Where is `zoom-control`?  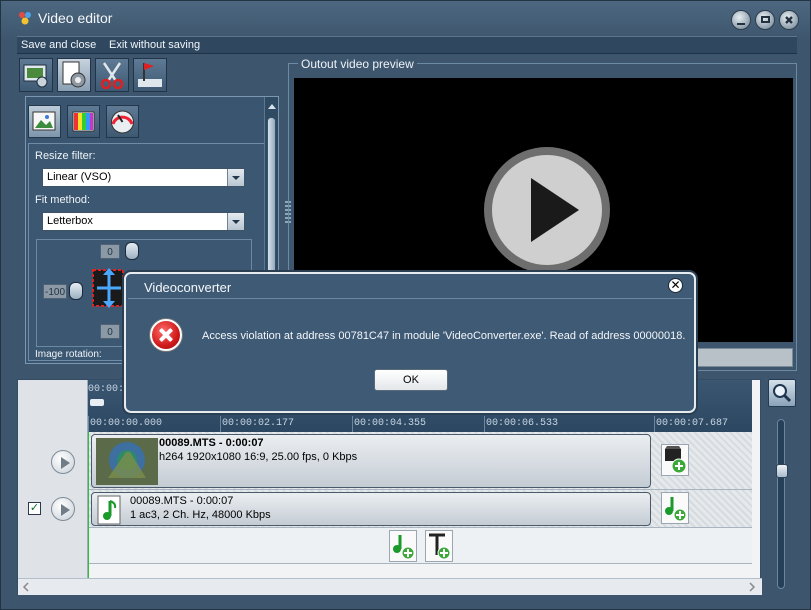
zoom-control is located at coordinates (782, 487).